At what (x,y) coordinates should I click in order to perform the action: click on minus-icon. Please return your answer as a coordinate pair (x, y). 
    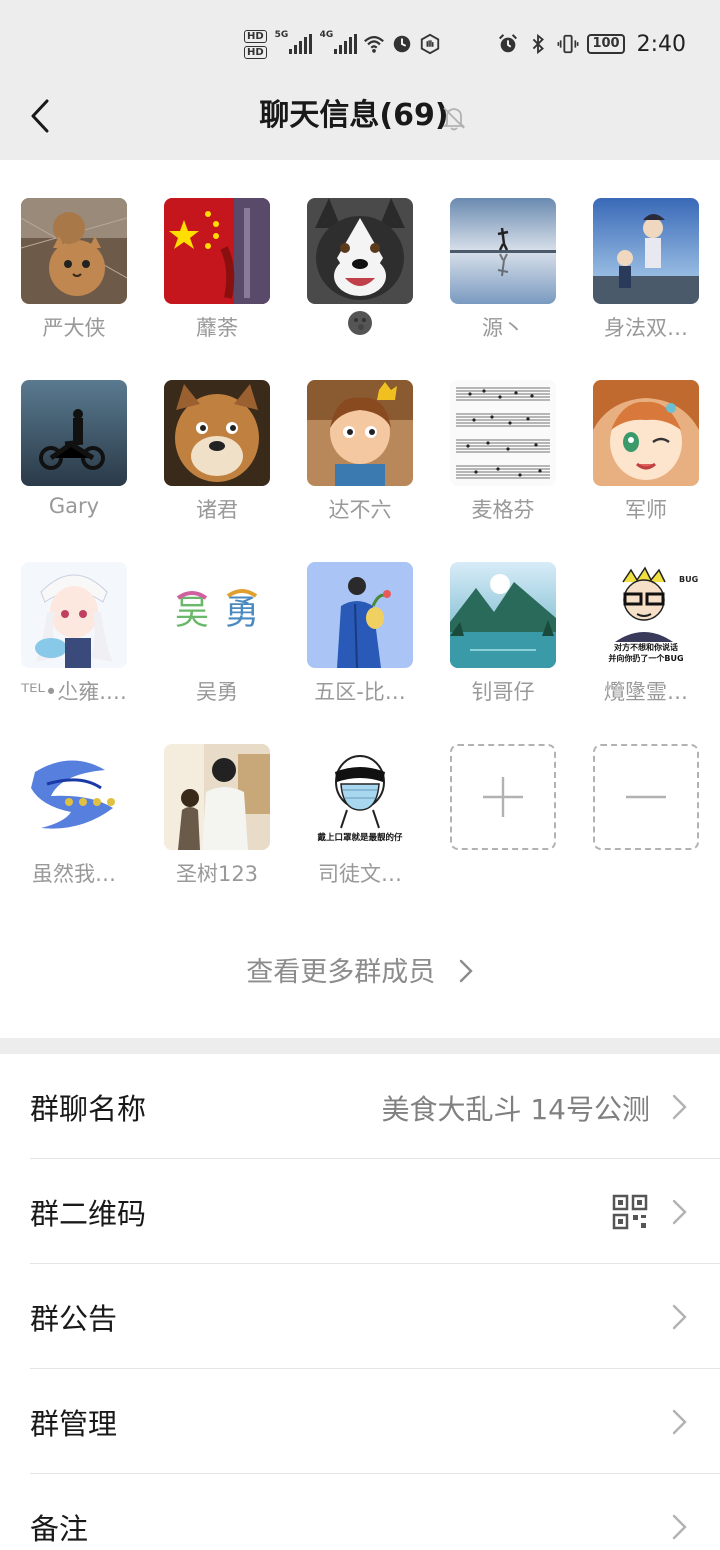
    Looking at the image, I should click on (646, 797).